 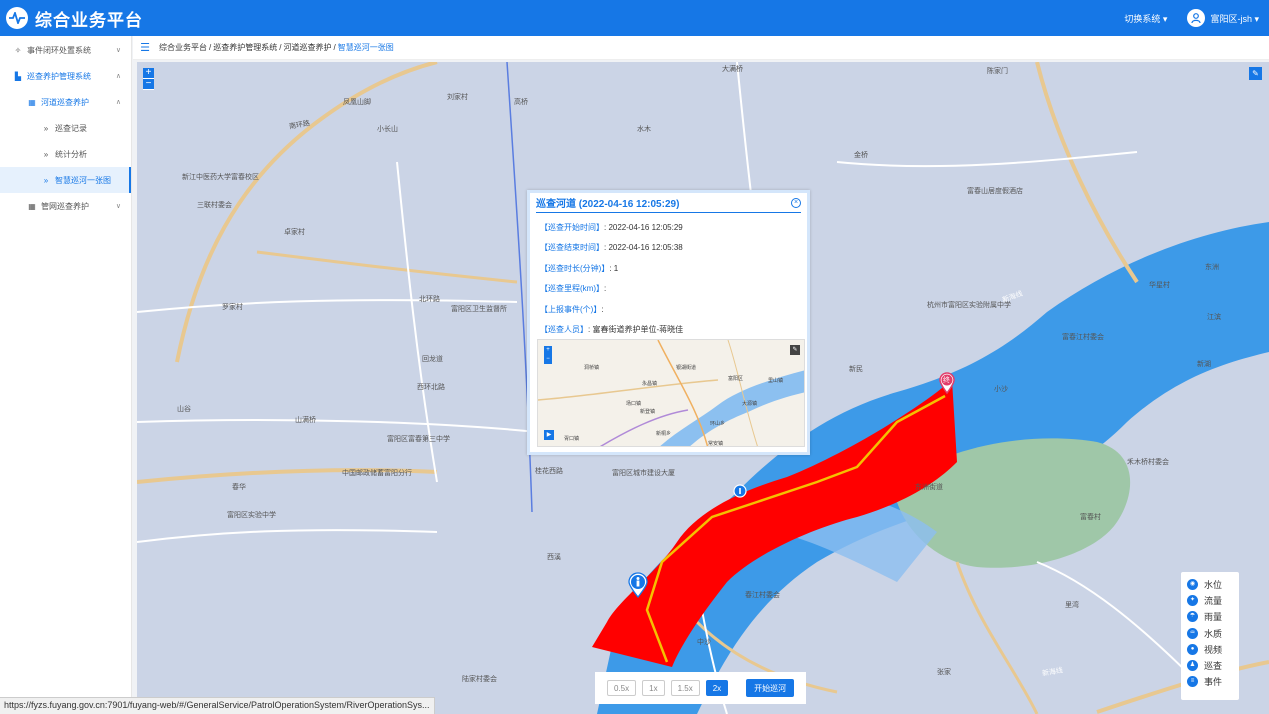 I want to click on water-quality-icon: ♒, so click(x=1192, y=633).